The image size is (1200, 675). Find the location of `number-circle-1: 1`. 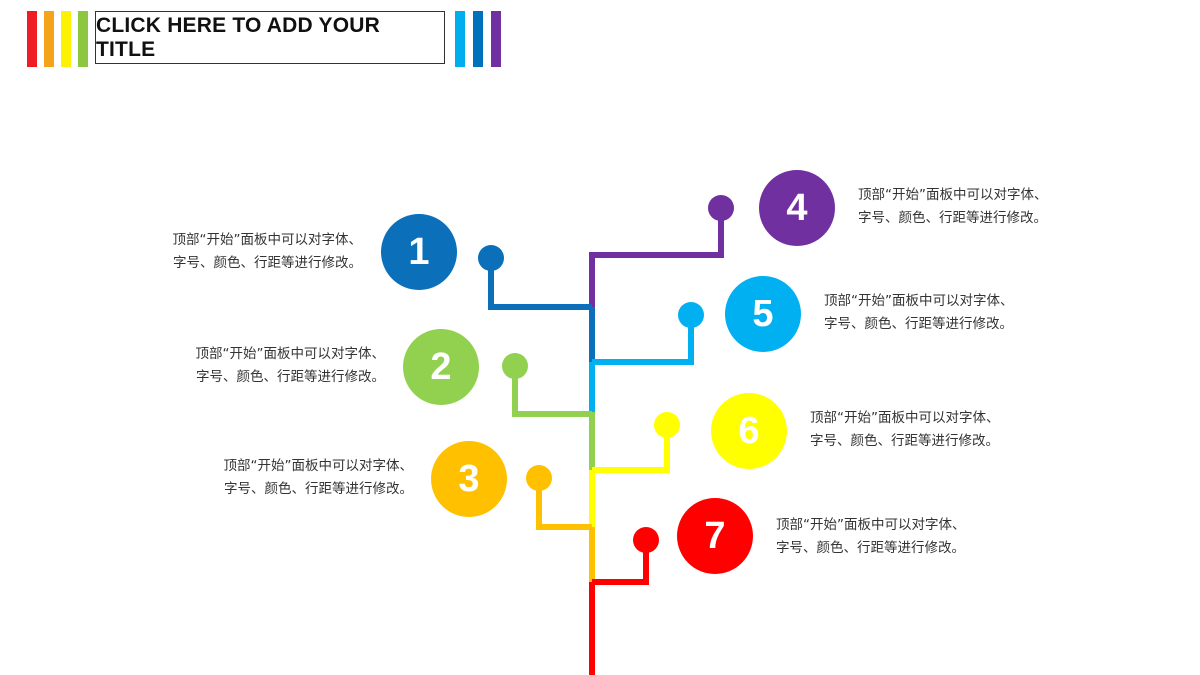

number-circle-1: 1 is located at coordinates (419, 252).